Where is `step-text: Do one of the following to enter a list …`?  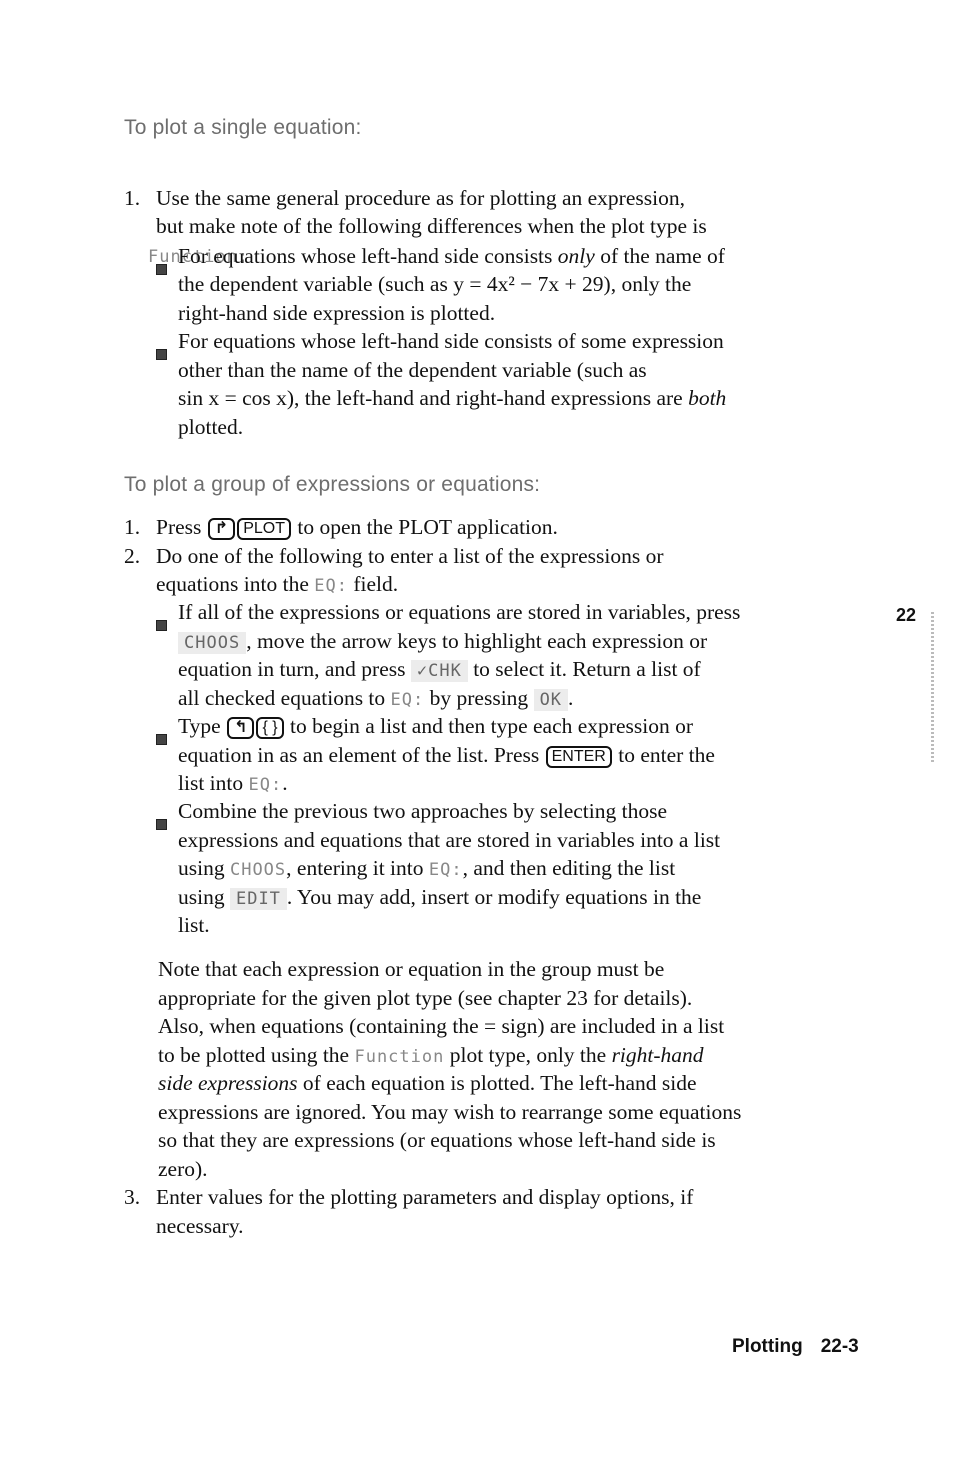 step-text: Do one of the following to enter a list … is located at coordinates (410, 556).